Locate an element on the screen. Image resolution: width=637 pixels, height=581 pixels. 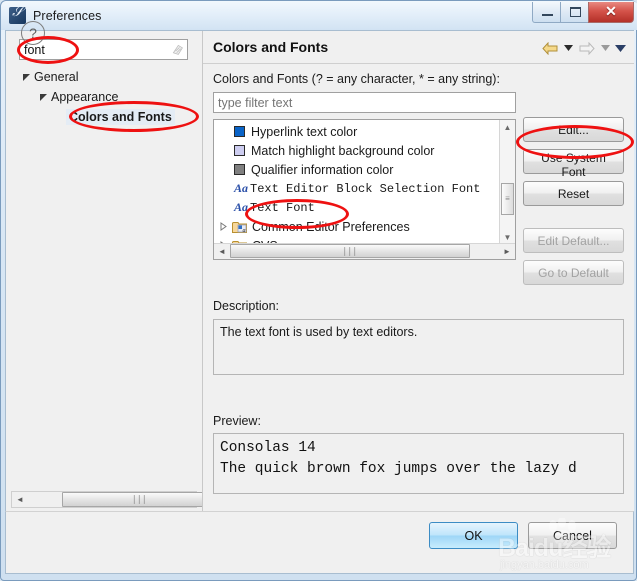
tree-horizontal-scrollbar: ◄ ∣∣∣ ► is located at coordinates (364, 251).